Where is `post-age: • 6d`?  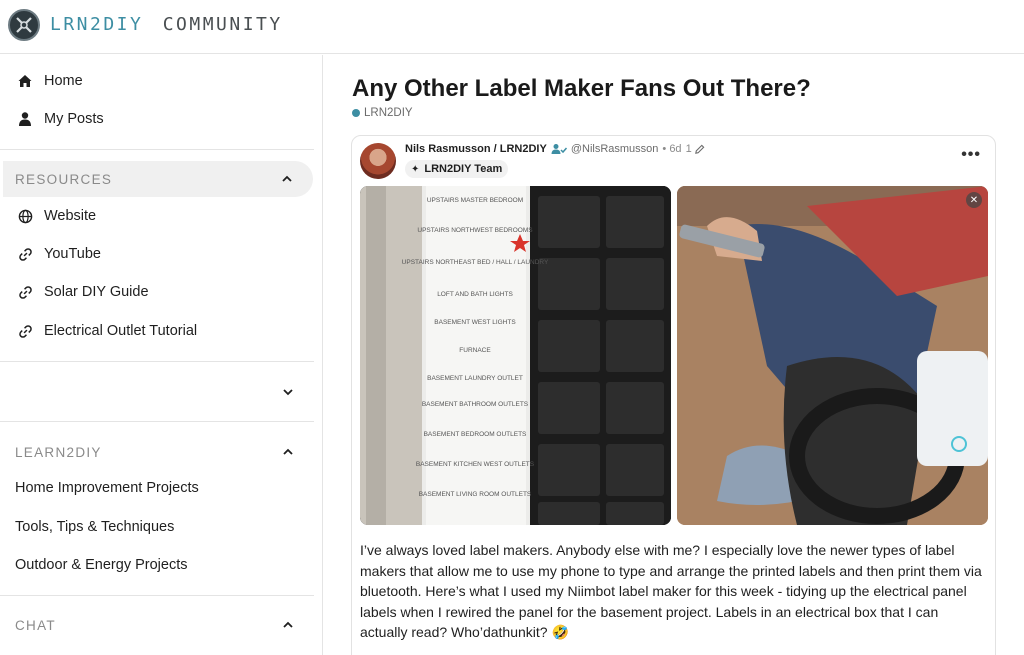
post-age: • 6d is located at coordinates (672, 149).